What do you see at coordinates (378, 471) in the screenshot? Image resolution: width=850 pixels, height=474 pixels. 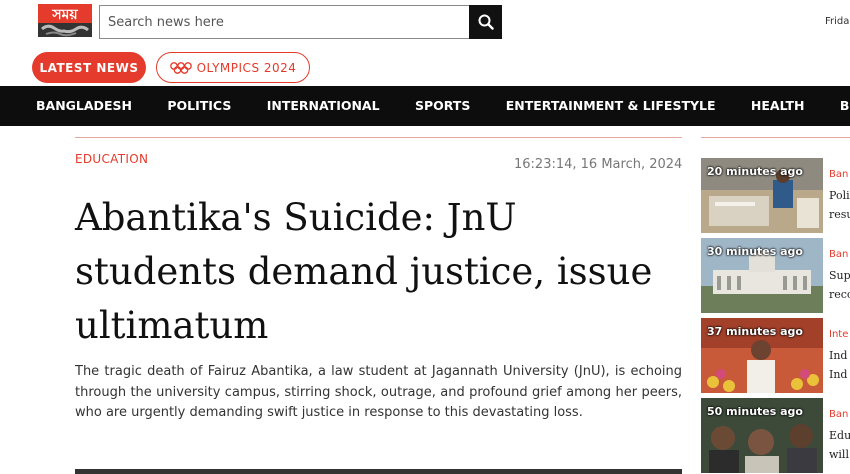 I see `article-image-top` at bounding box center [378, 471].